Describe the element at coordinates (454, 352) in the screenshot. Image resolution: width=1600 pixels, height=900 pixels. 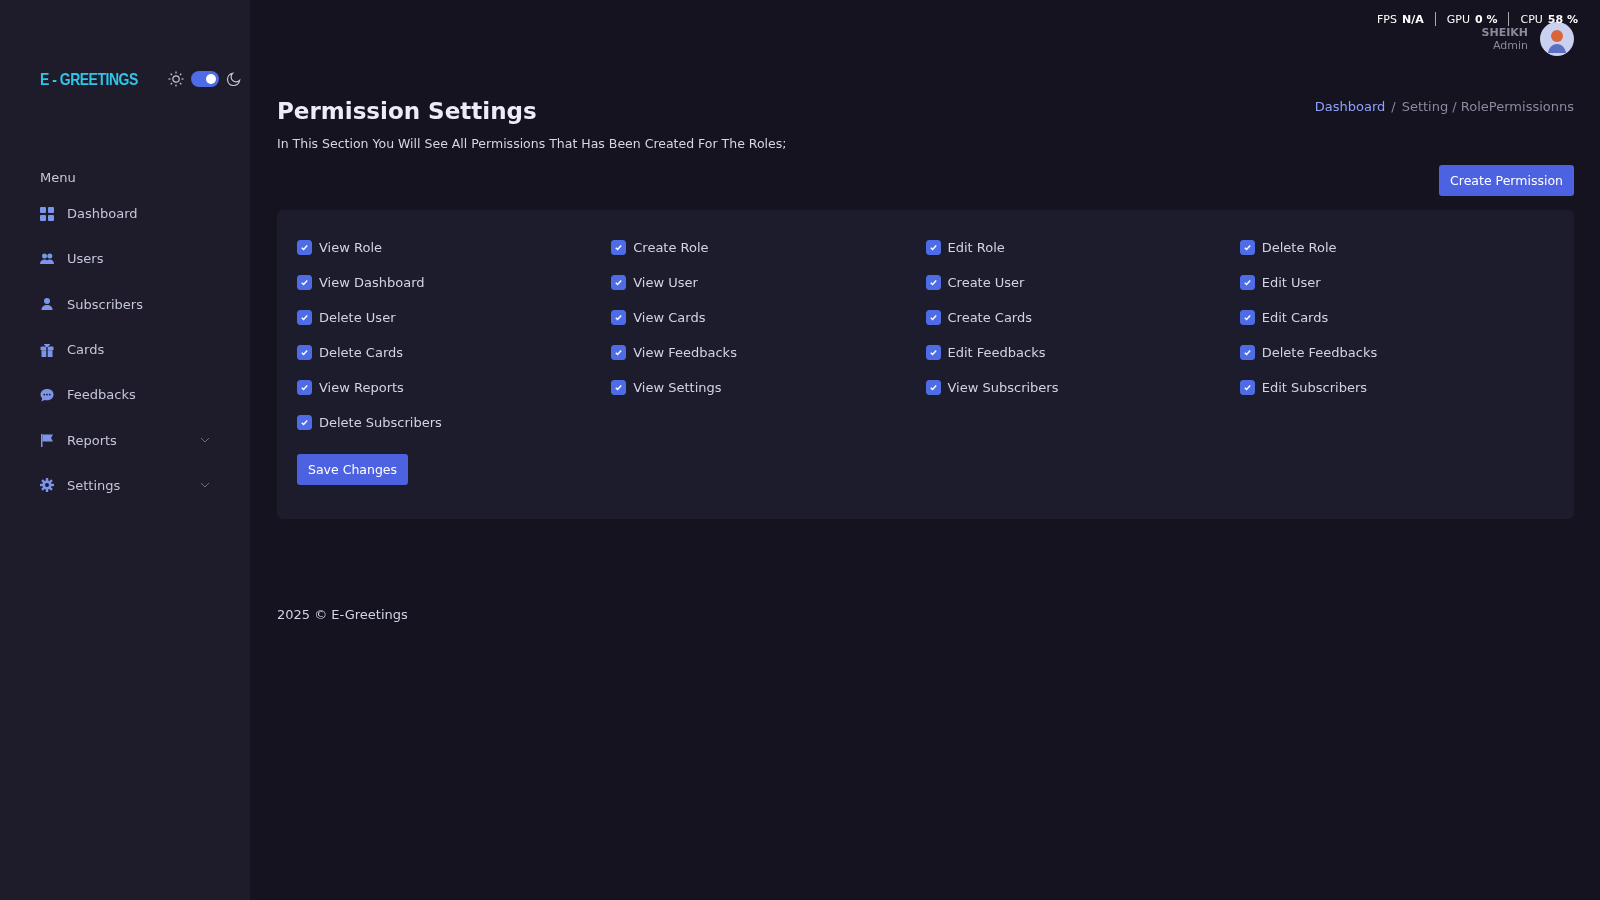
I see `permission-checkbox: Delete Cards` at that location.